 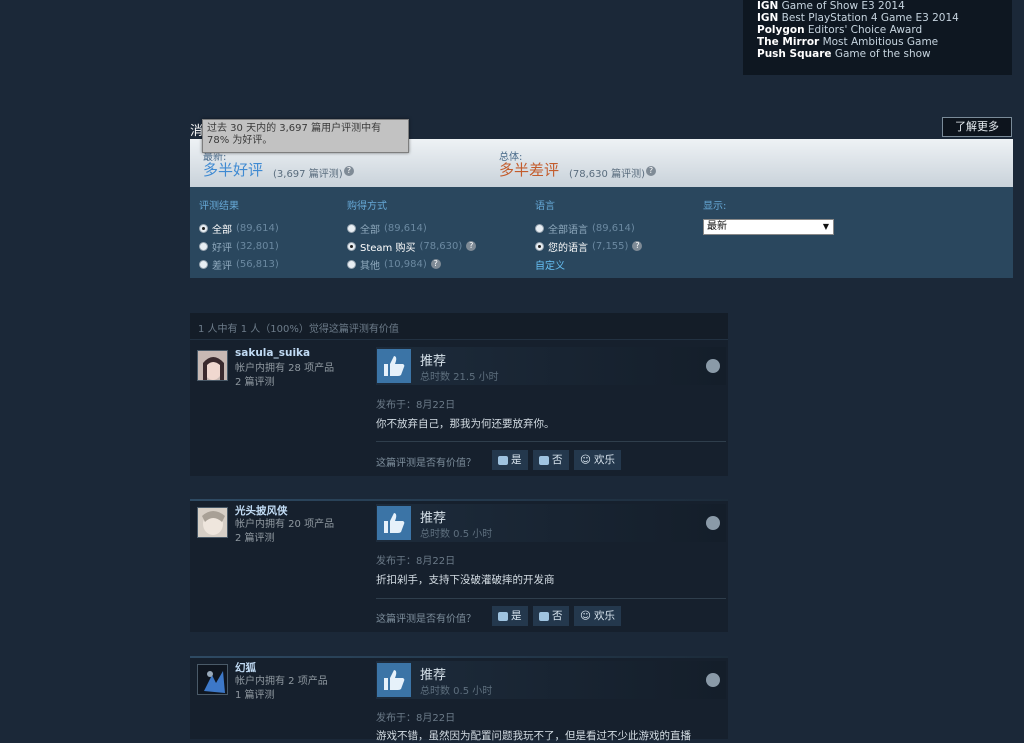 I want to click on filter-option-your-language: 您的语言 (7,155)?, so click(x=589, y=246).